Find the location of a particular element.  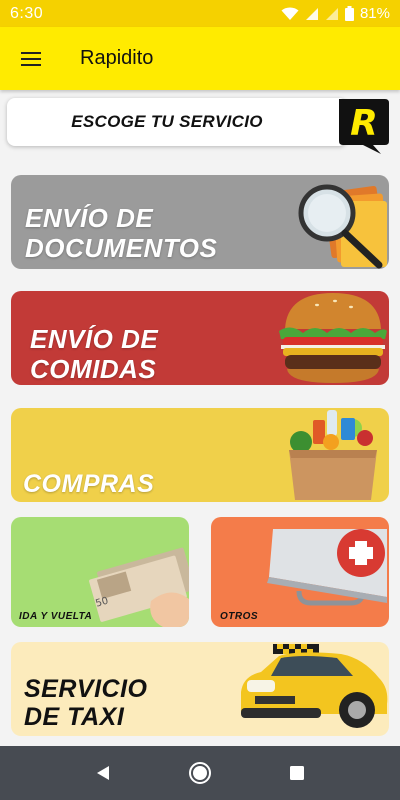

recents-button is located at coordinates (297, 773).